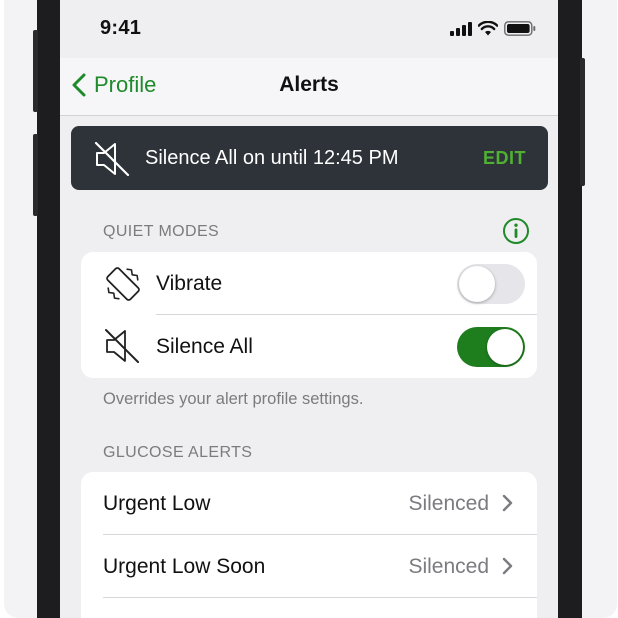 The height and width of the screenshot is (618, 618). Describe the element at coordinates (448, 503) in the screenshot. I see `urgent-low-value: Silenced` at that location.